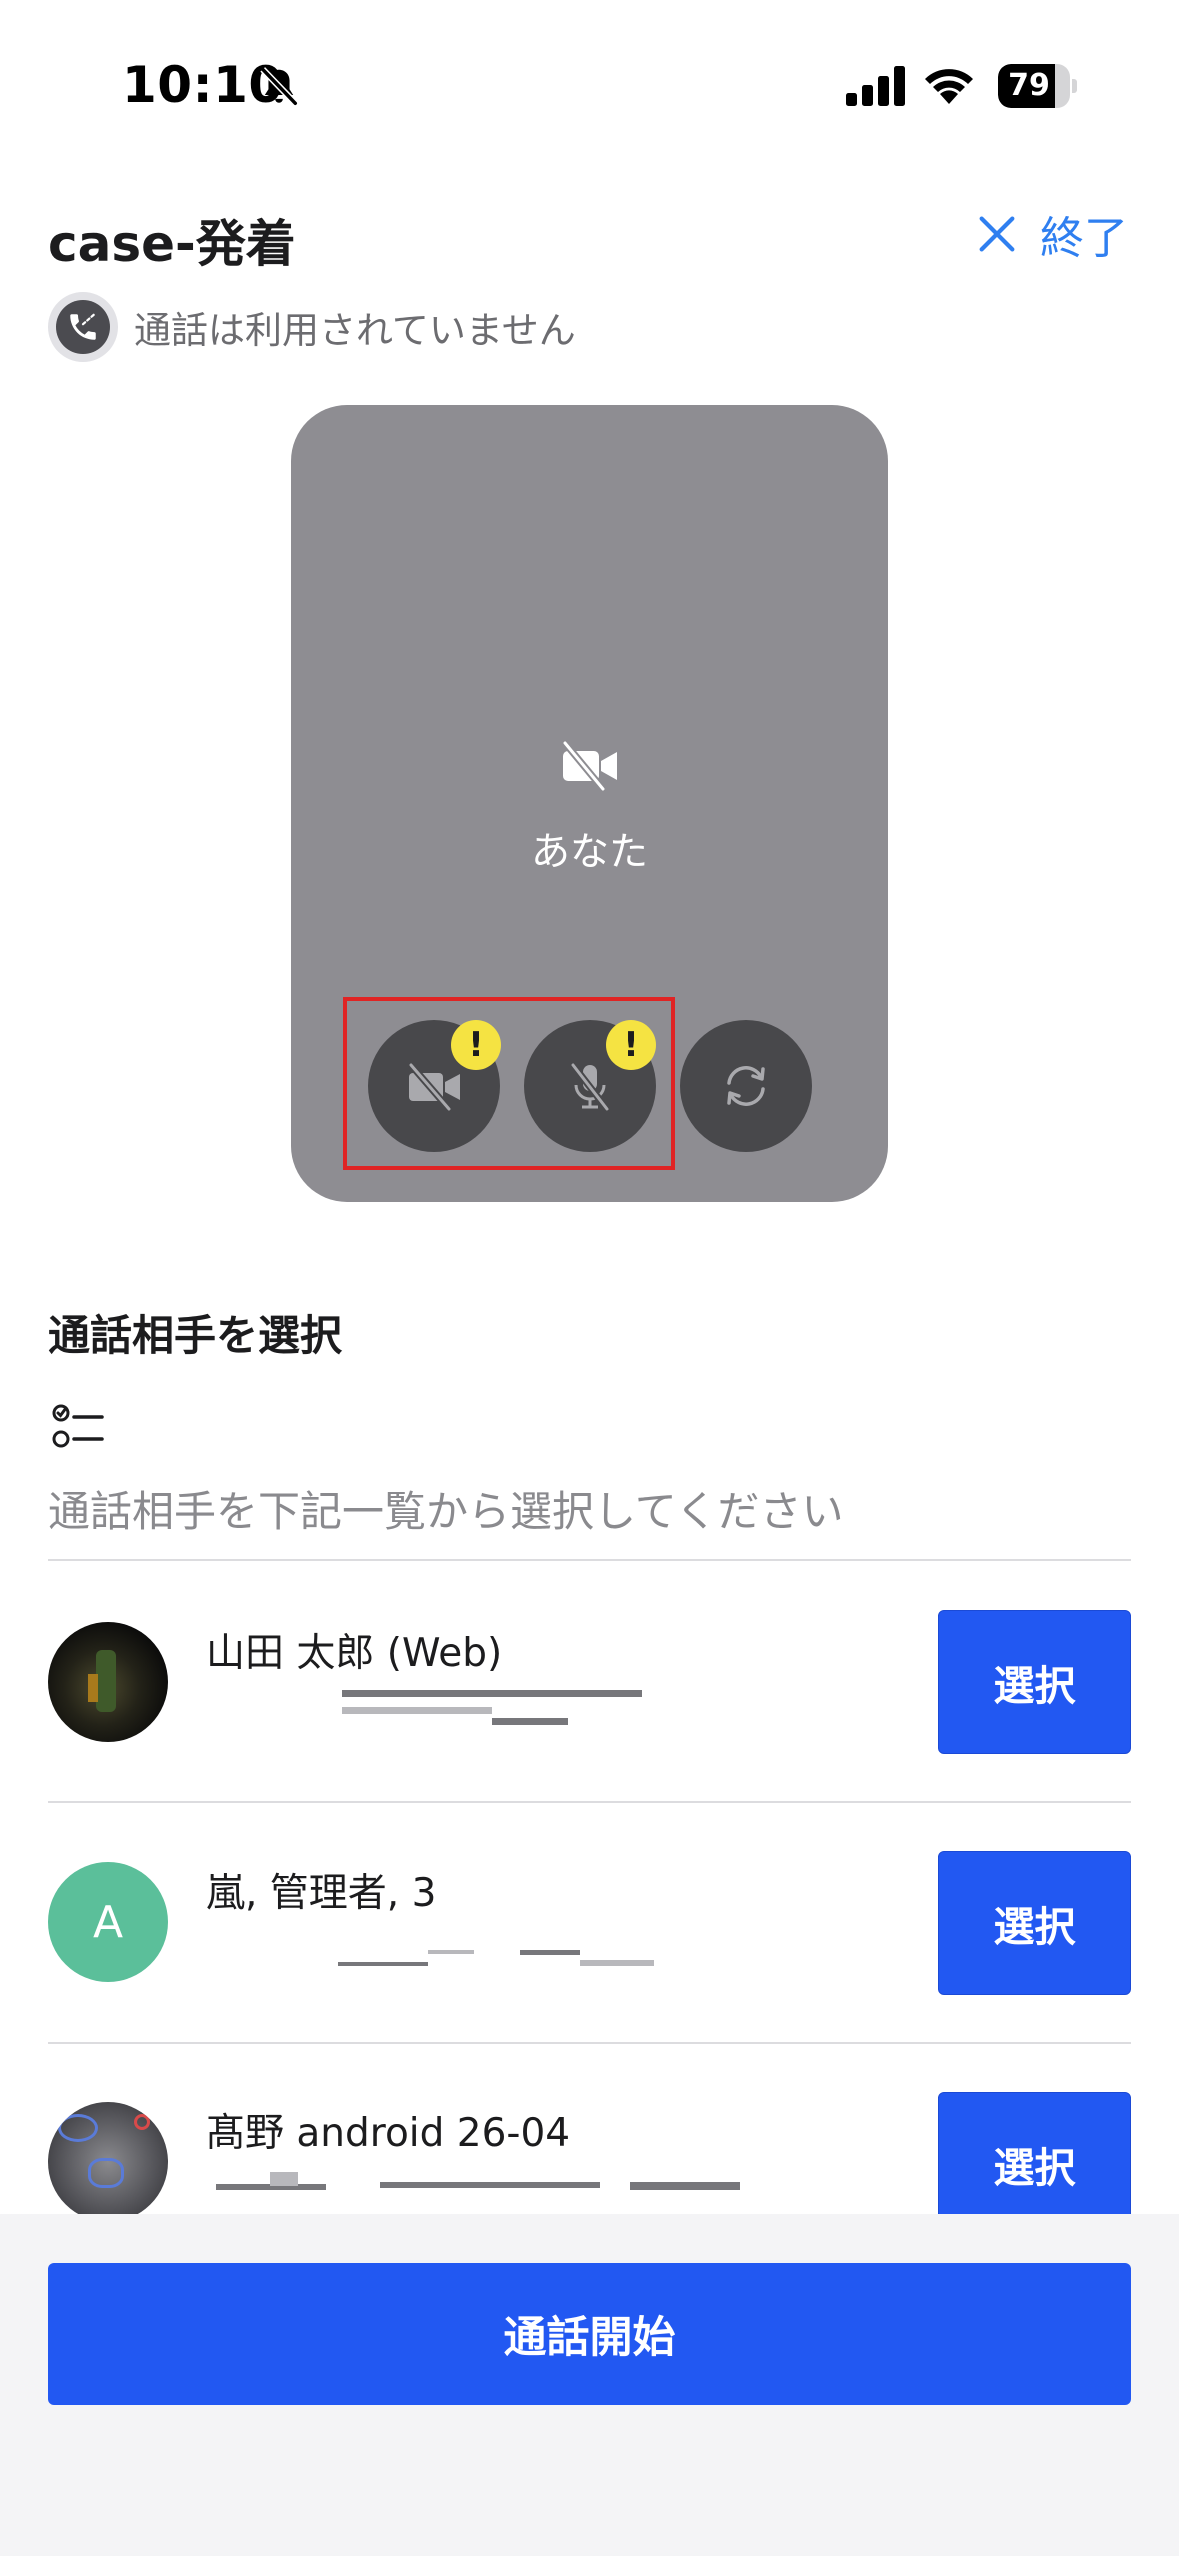  What do you see at coordinates (1084, 238) in the screenshot?
I see `end-button-label: 終了` at bounding box center [1084, 238].